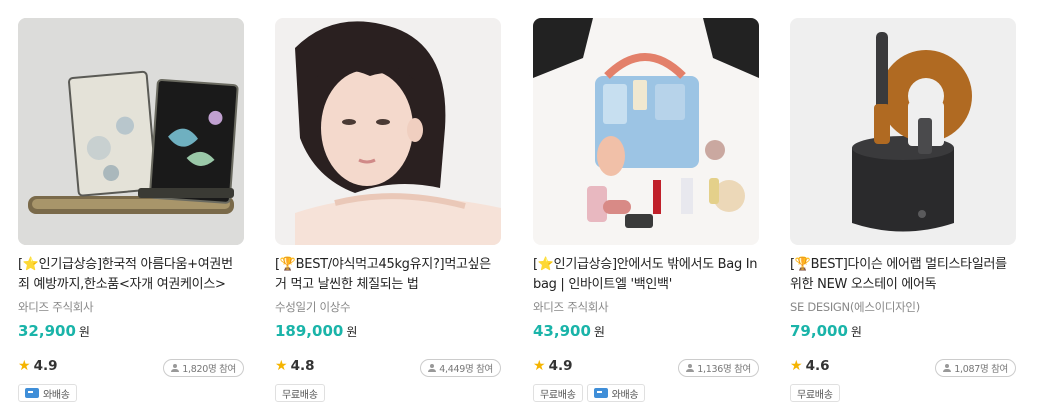 This screenshot has height=419, width=1040. Describe the element at coordinates (466, 369) in the screenshot. I see `participants-count: 4,449명 참여` at that location.